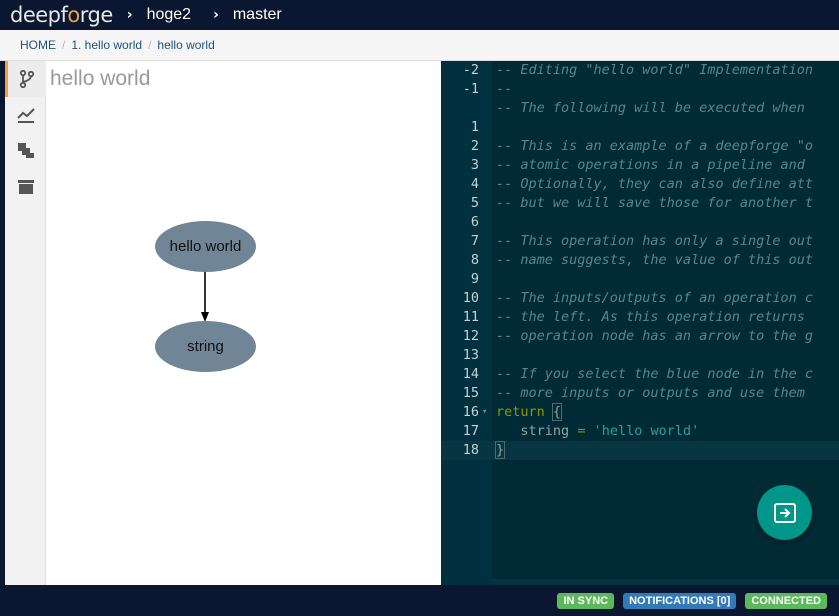 The image size is (839, 616). Describe the element at coordinates (654, 336) in the screenshot. I see `code-comment: -- operation node has an arrow to the g` at that location.